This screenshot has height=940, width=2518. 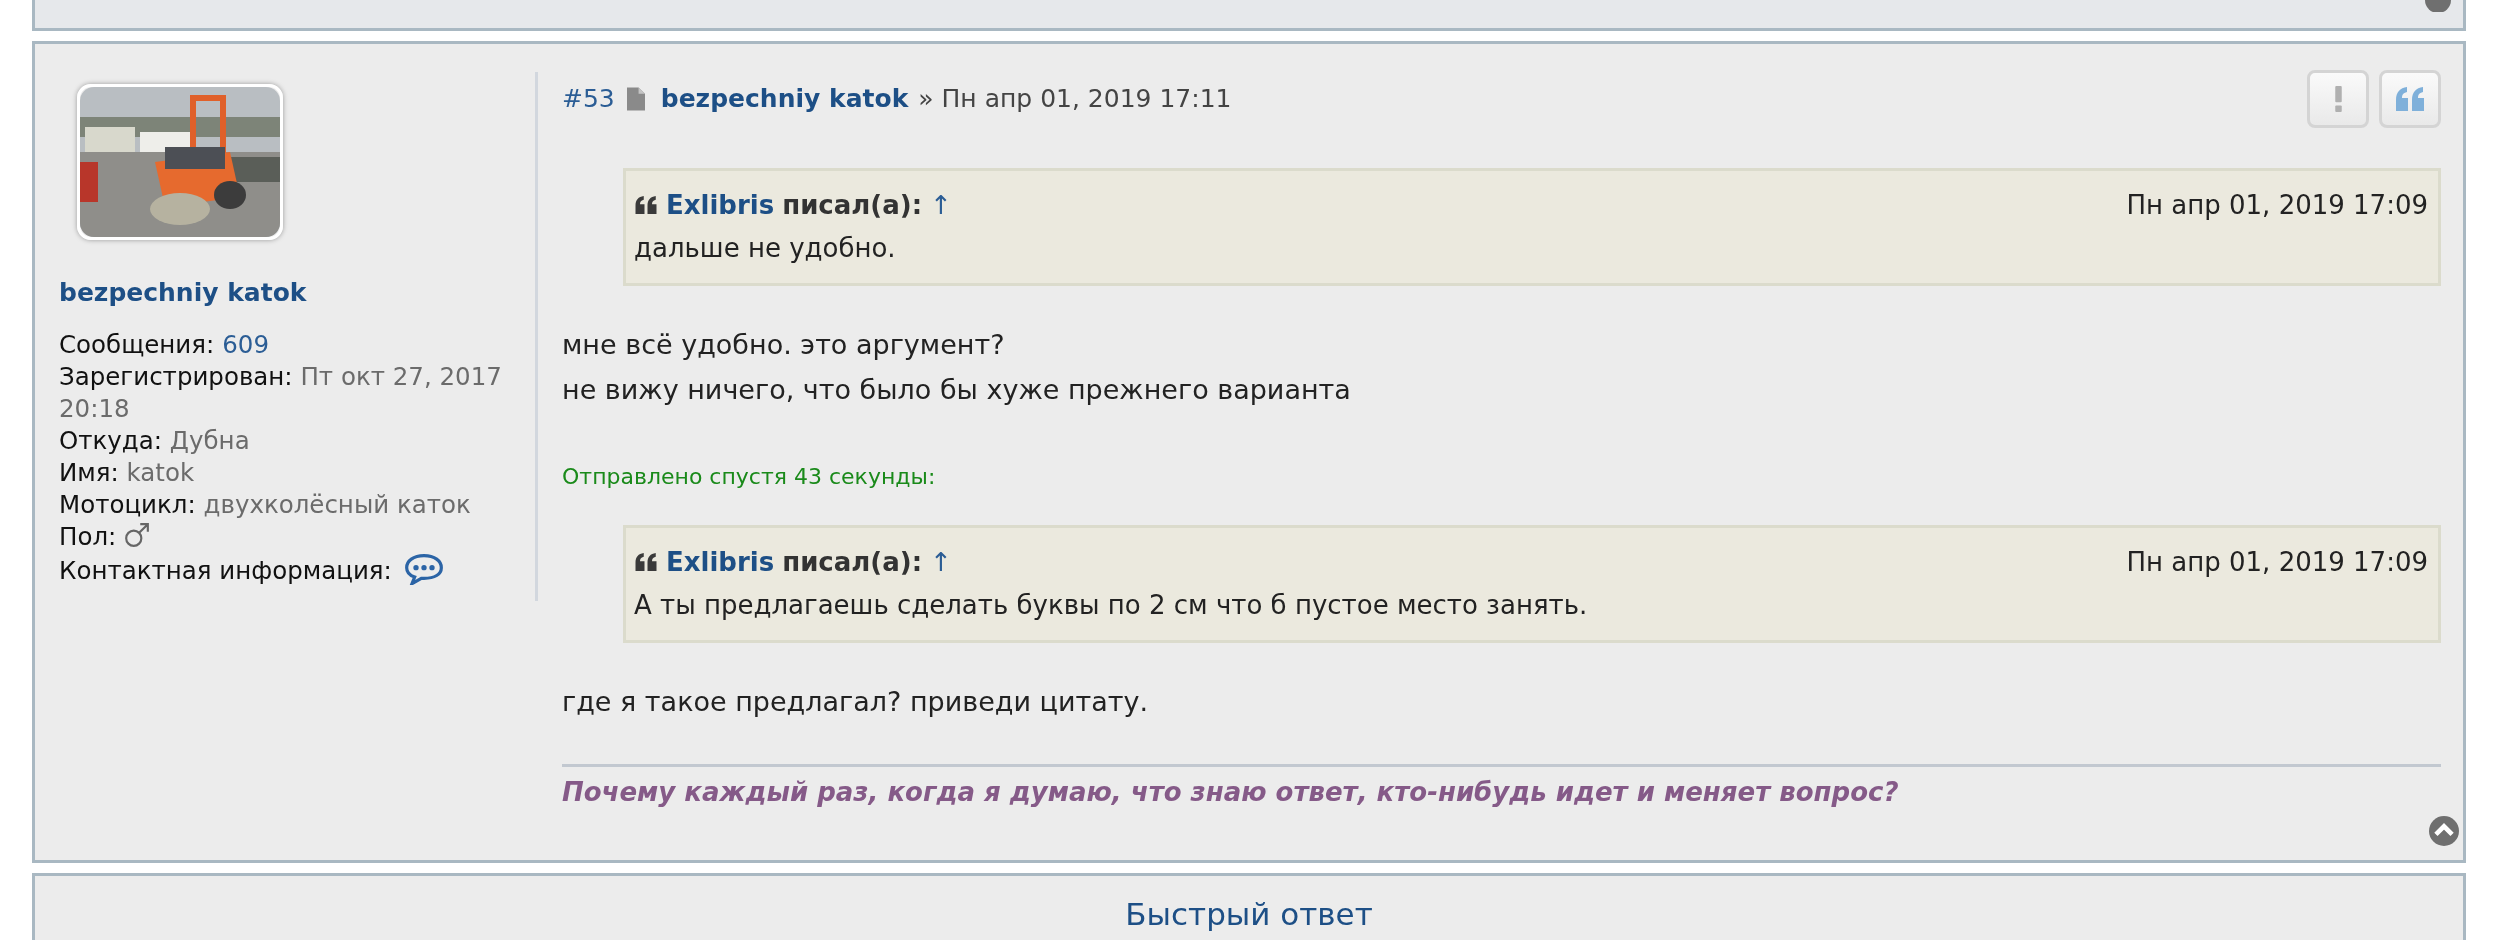 What do you see at coordinates (265, 504) in the screenshot?
I see `profile-field: Мотоцикл: двухколёсный каток` at bounding box center [265, 504].